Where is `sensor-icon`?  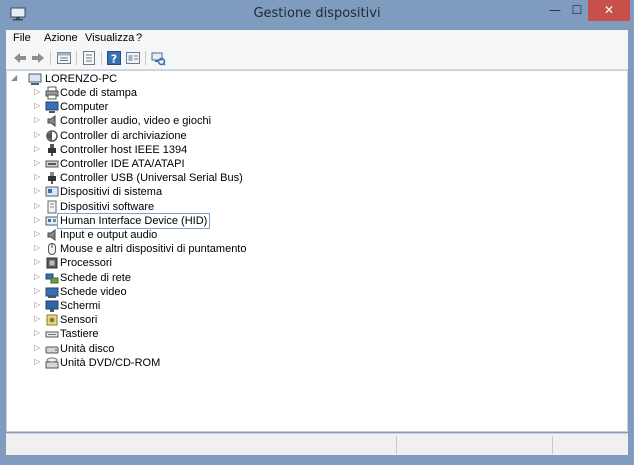
sensor-icon is located at coordinates (52, 320).